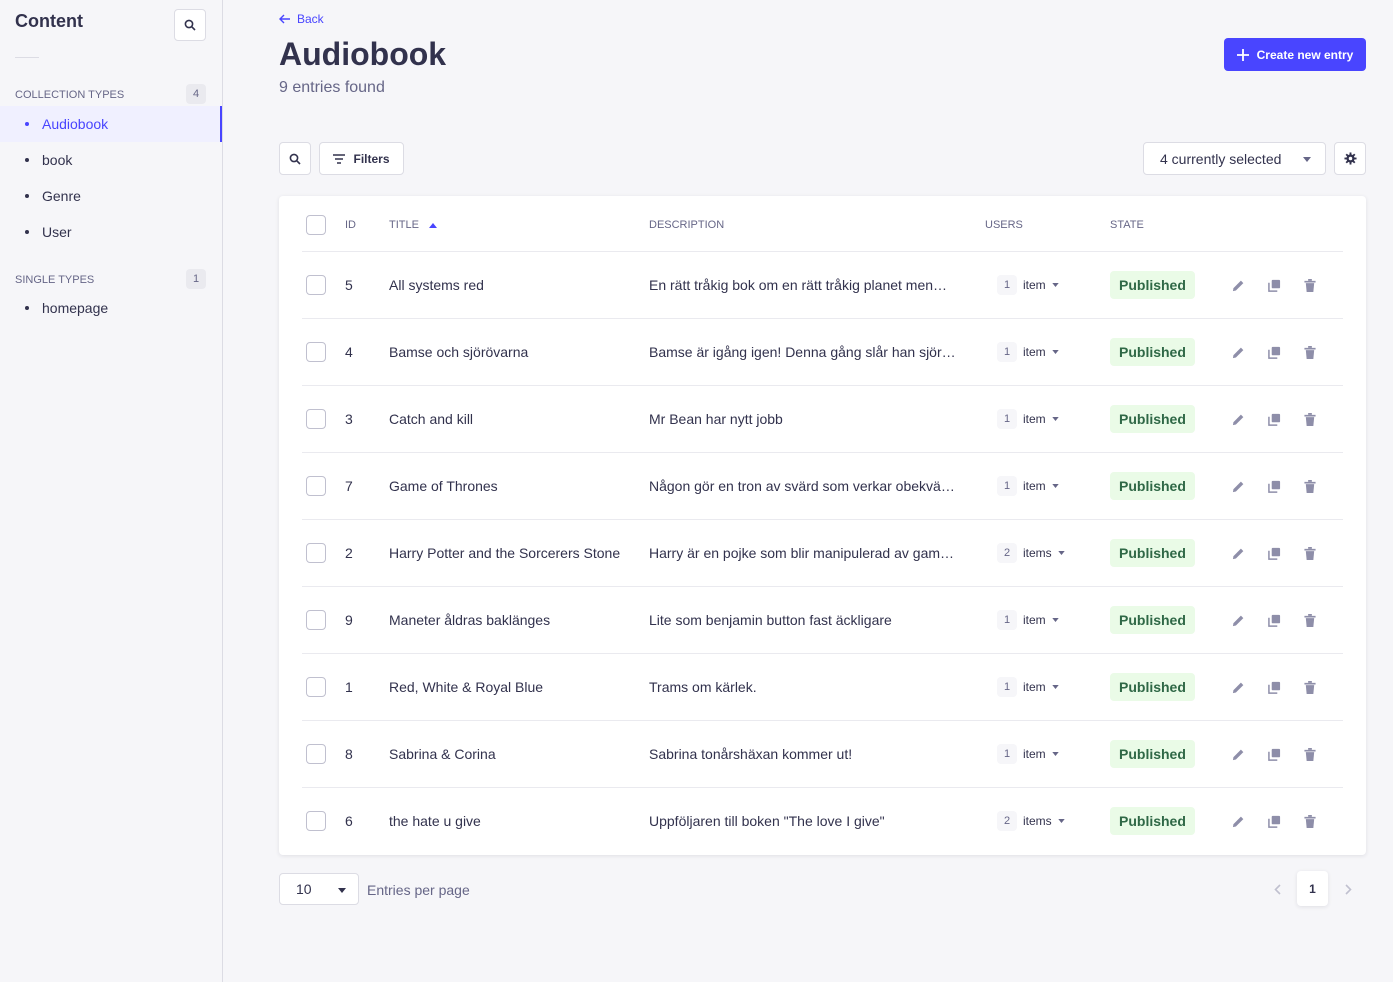 This screenshot has width=1393, height=982. I want to click on chevron-right-icon, so click(1348, 889).